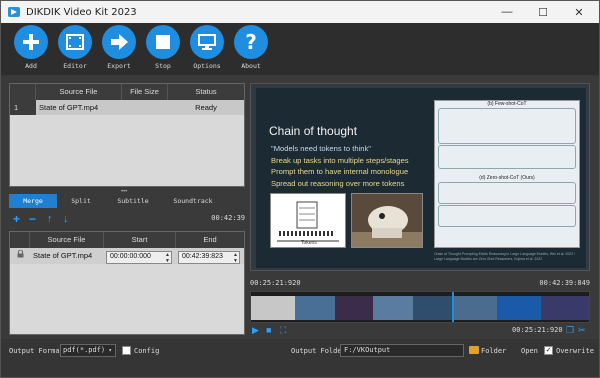 The width and height of the screenshot is (600, 378). Describe the element at coordinates (75, 42) in the screenshot. I see `film-icon` at that location.